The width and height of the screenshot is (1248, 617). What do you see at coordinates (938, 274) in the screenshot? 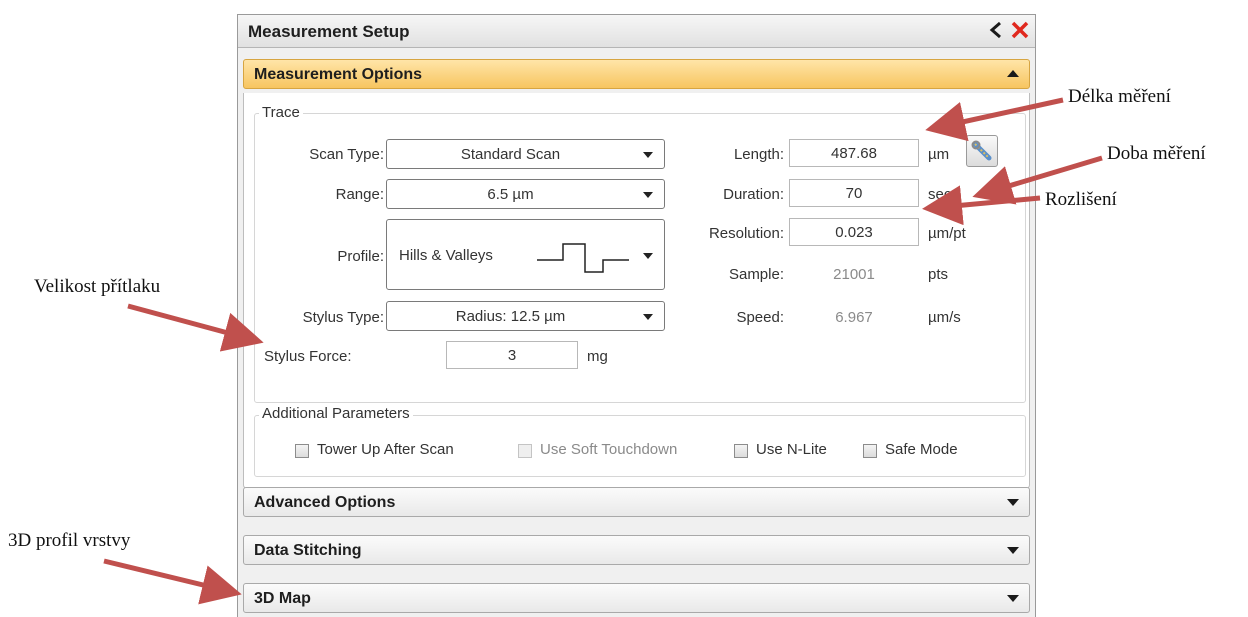
I see `sample-unit: pts` at bounding box center [938, 274].